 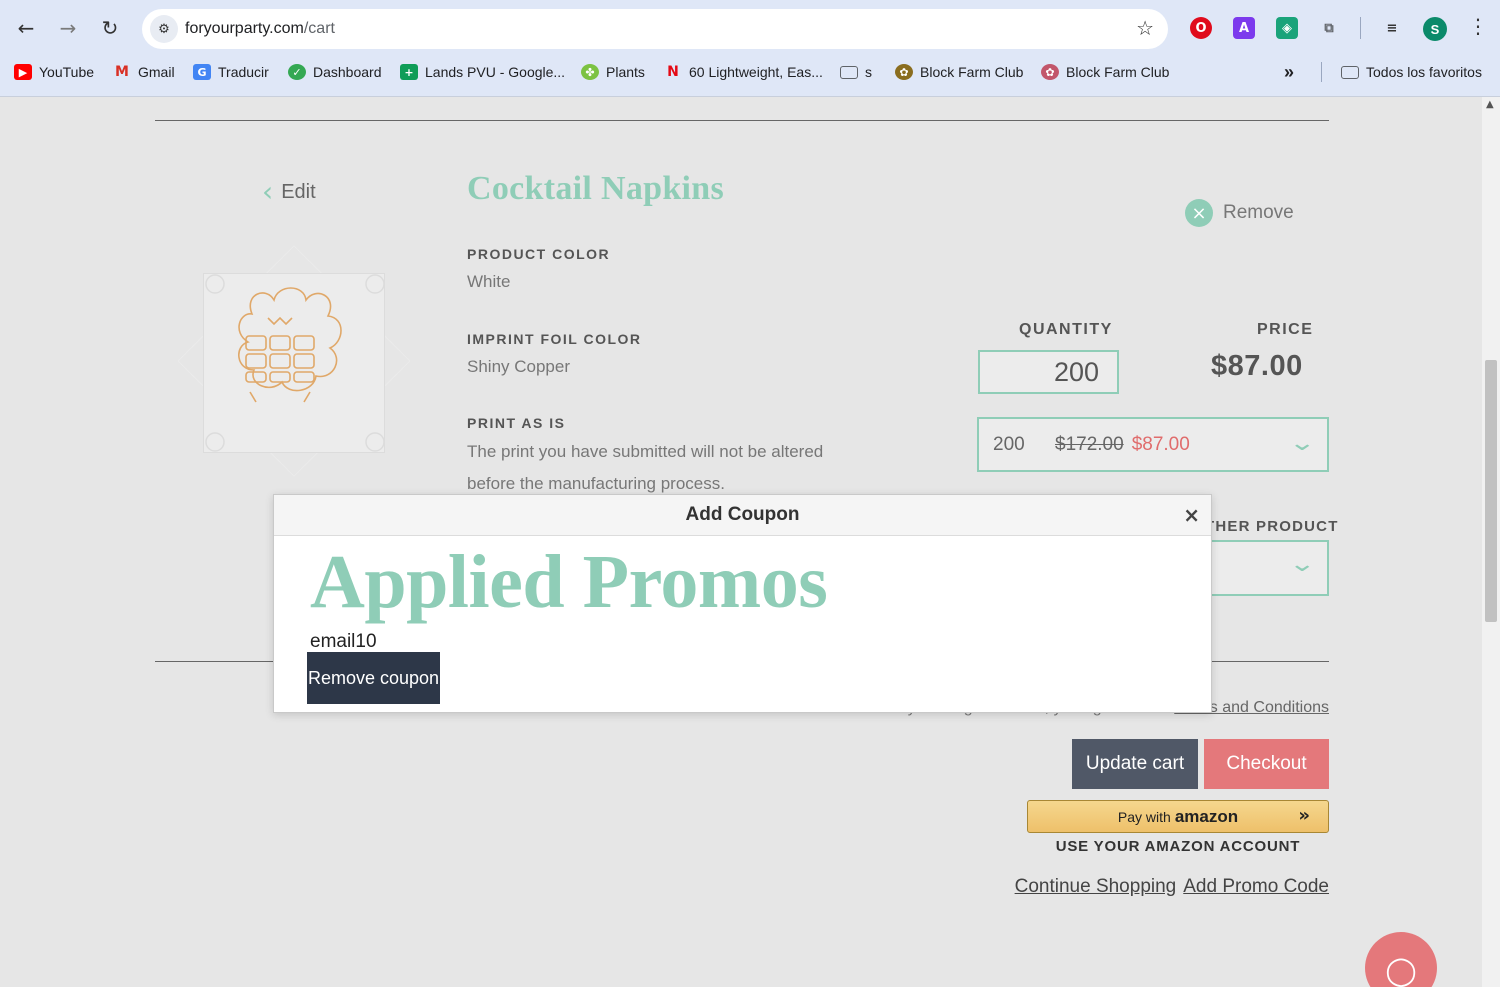 What do you see at coordinates (519, 366) in the screenshot?
I see `foil-color-value: Shiny Copper` at bounding box center [519, 366].